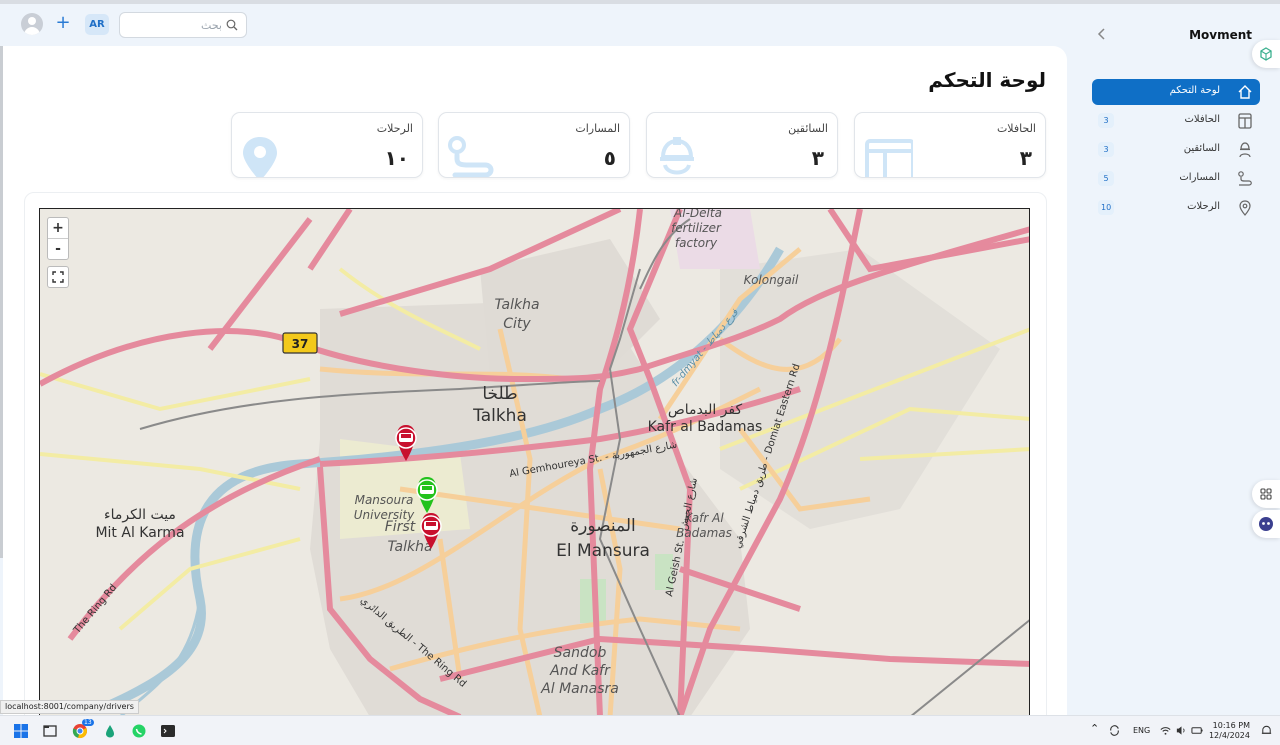 This screenshot has width=1280, height=745. I want to click on highway-shield-label: 37, so click(300, 344).